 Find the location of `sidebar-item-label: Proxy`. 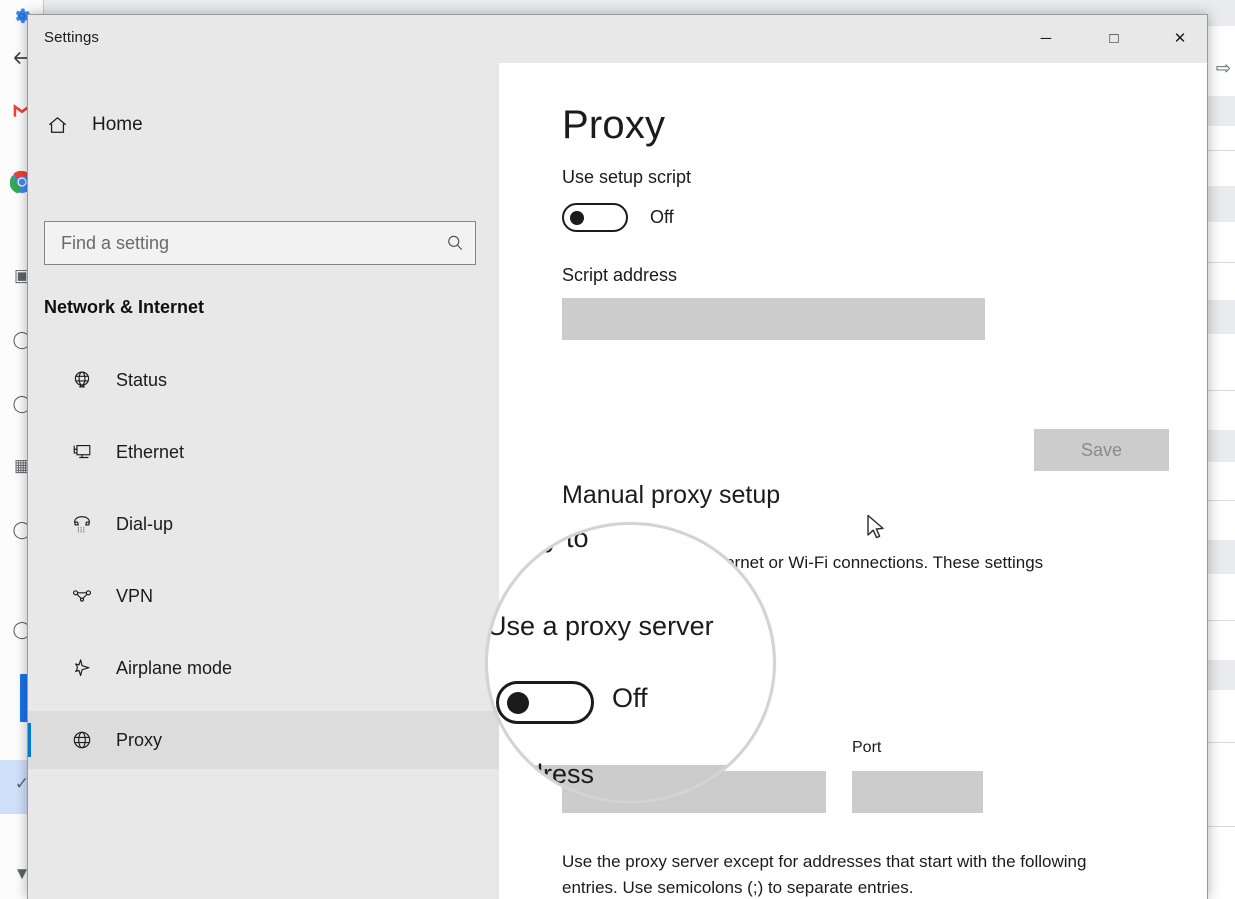

sidebar-item-label: Proxy is located at coordinates (139, 739).